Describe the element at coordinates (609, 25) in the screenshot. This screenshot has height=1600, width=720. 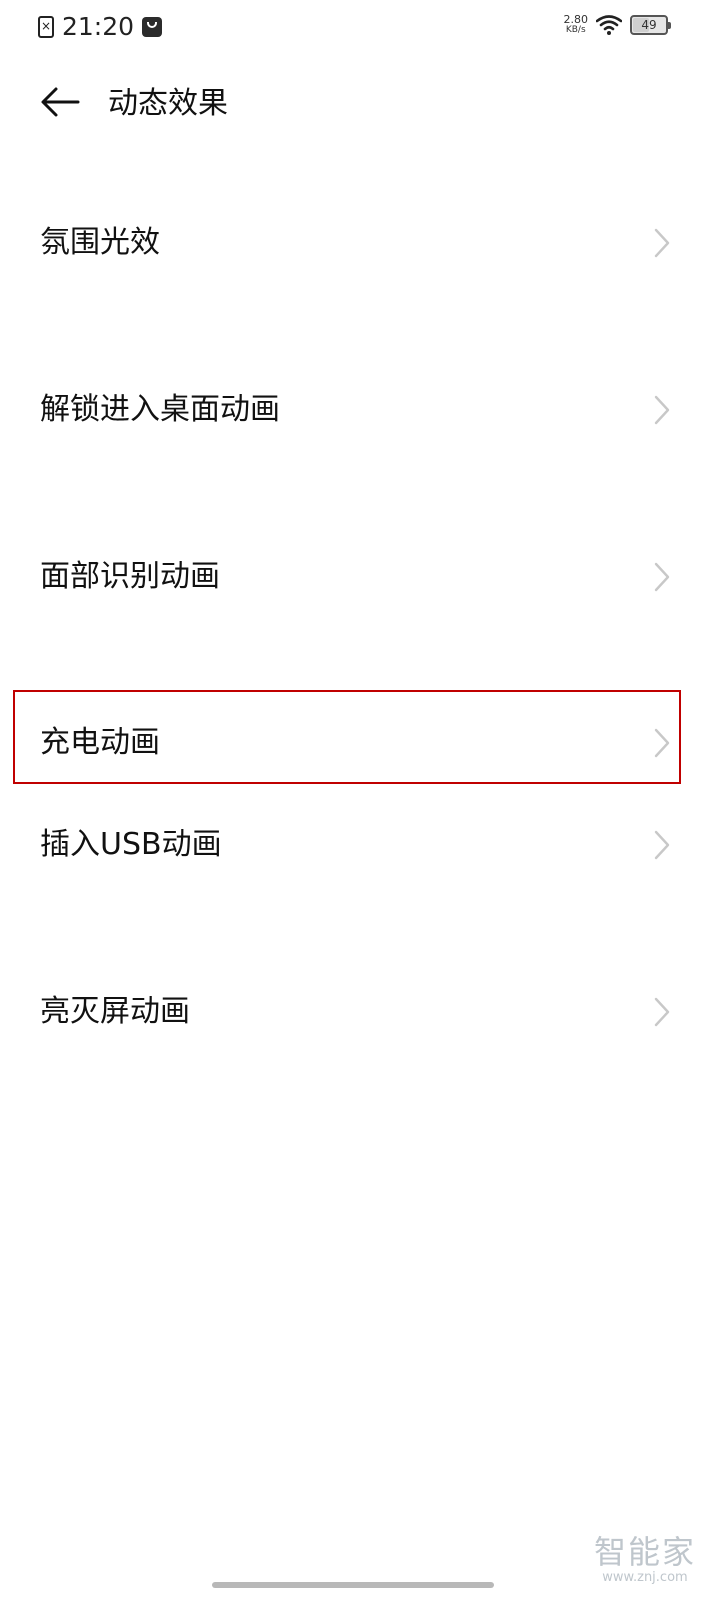
I see `wifi-icon` at that location.